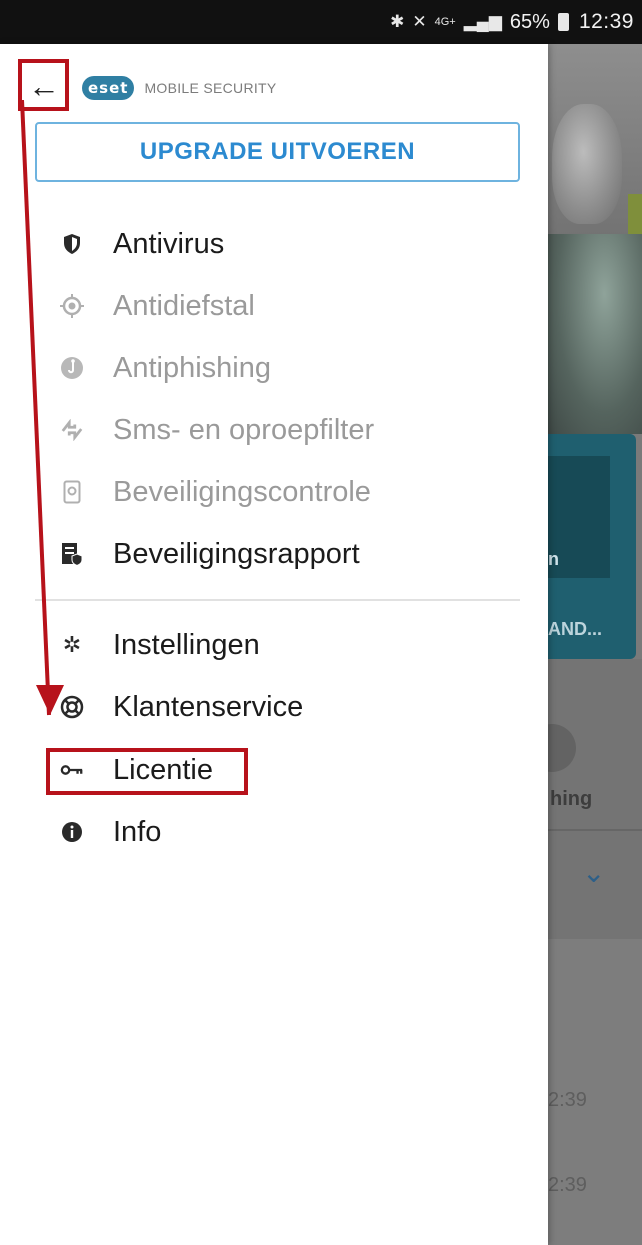 The image size is (642, 1245). What do you see at coordinates (419, 21) in the screenshot?
I see `mute-icon: ✕` at bounding box center [419, 21].